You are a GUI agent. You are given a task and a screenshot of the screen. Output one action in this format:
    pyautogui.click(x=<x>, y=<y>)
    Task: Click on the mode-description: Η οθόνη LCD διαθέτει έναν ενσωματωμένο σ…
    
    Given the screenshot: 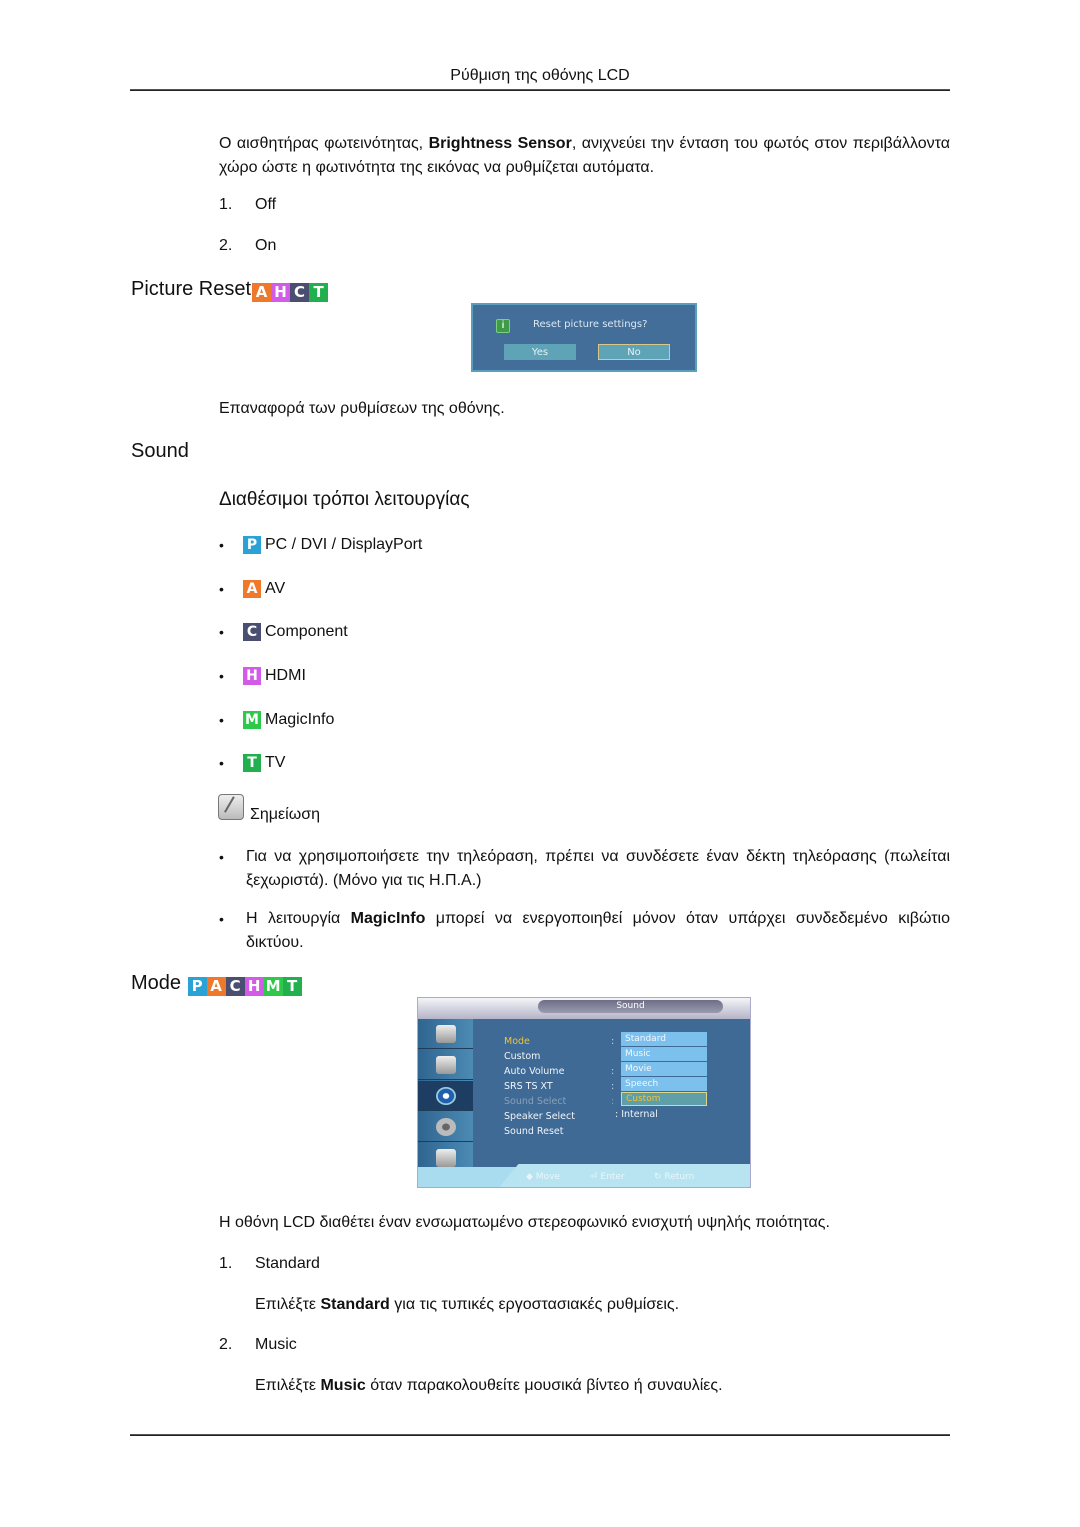 What is the action you would take?
    pyautogui.click(x=524, y=1222)
    